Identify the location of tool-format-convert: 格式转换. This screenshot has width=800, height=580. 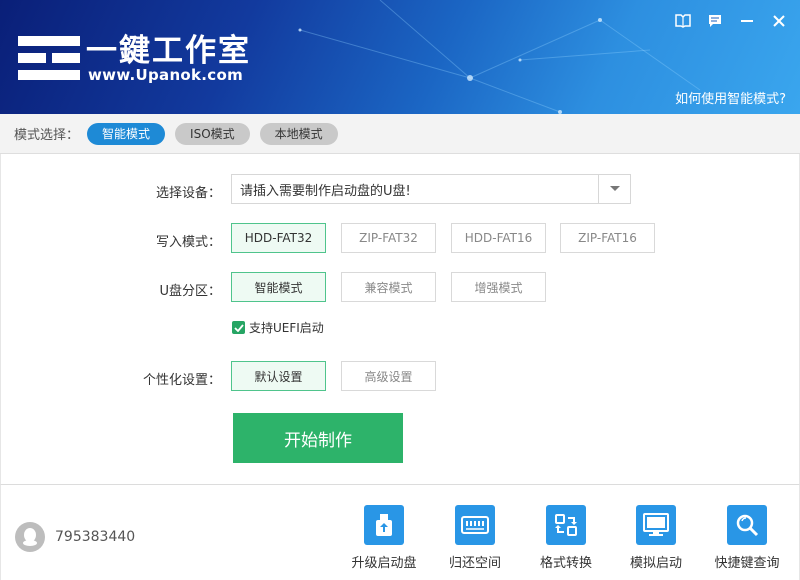
(566, 538).